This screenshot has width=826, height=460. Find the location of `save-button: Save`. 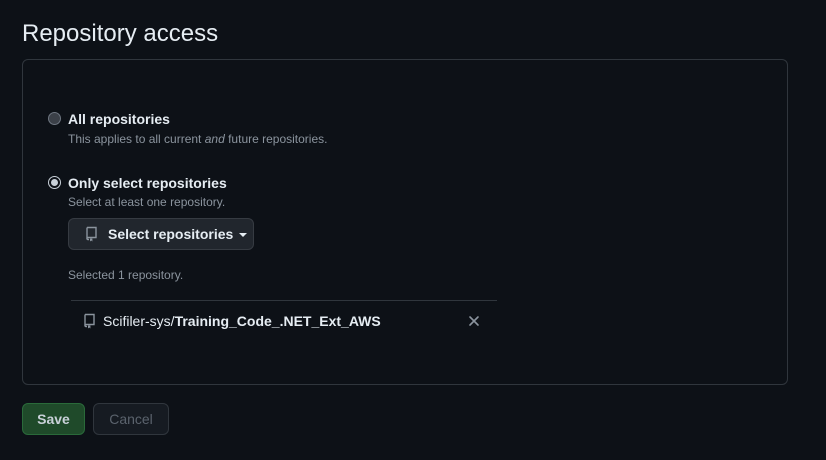

save-button: Save is located at coordinates (53, 419).